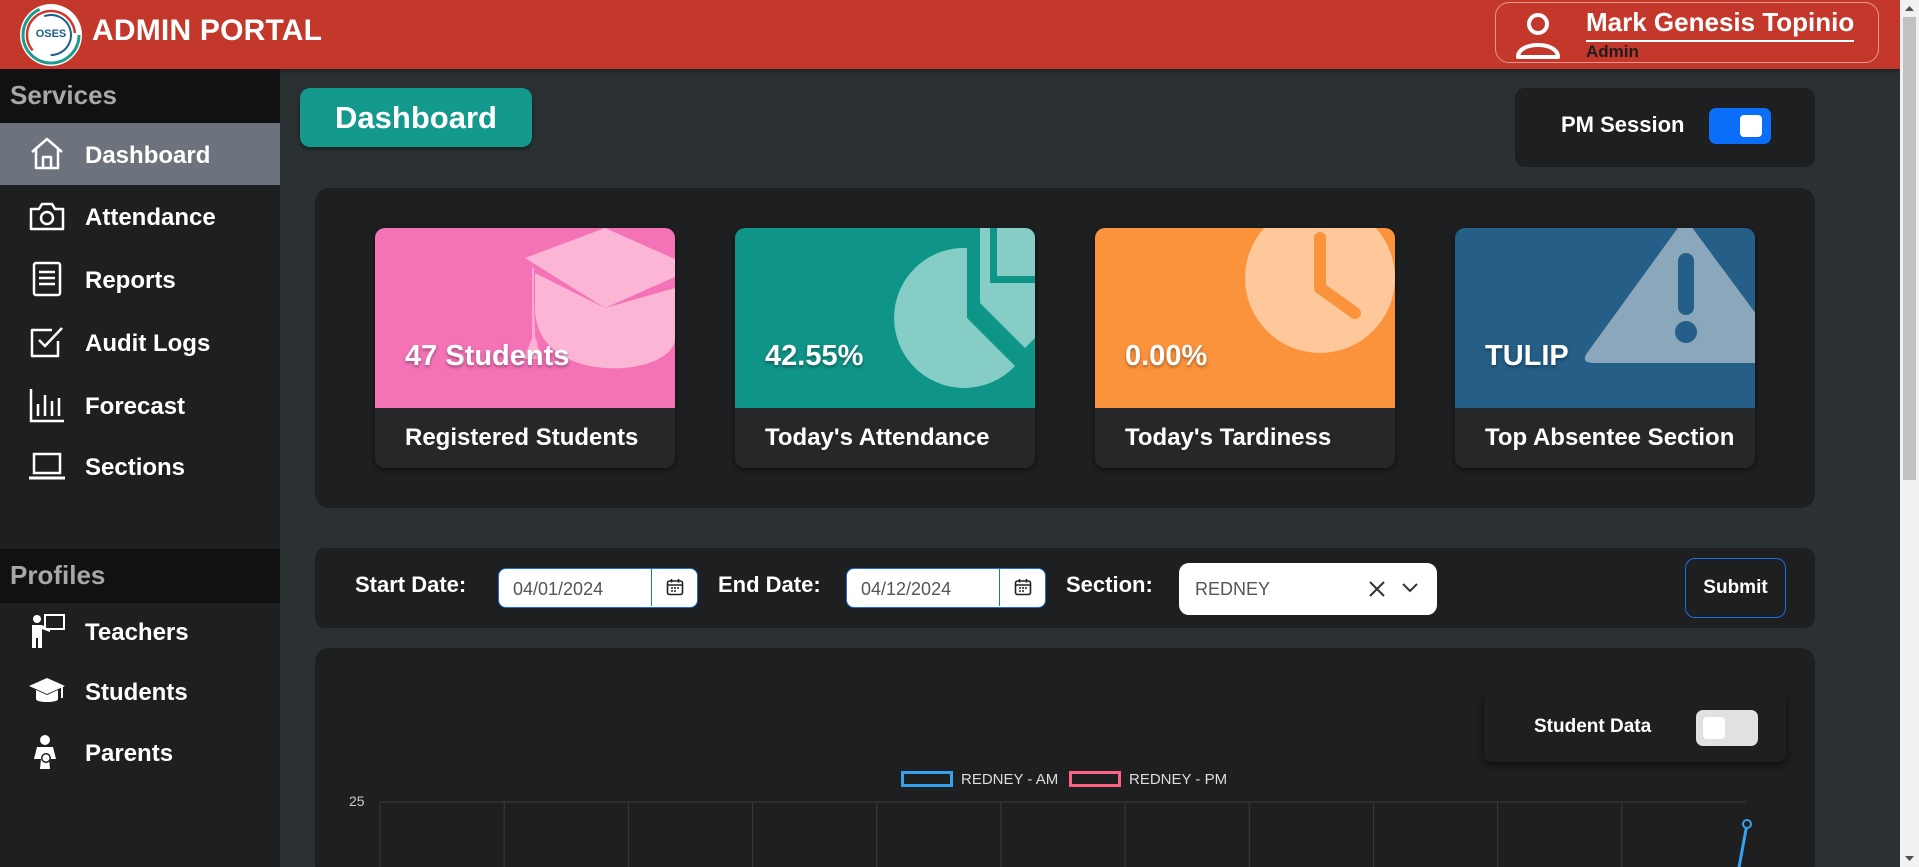  I want to click on checkbox-icon, so click(46, 342).